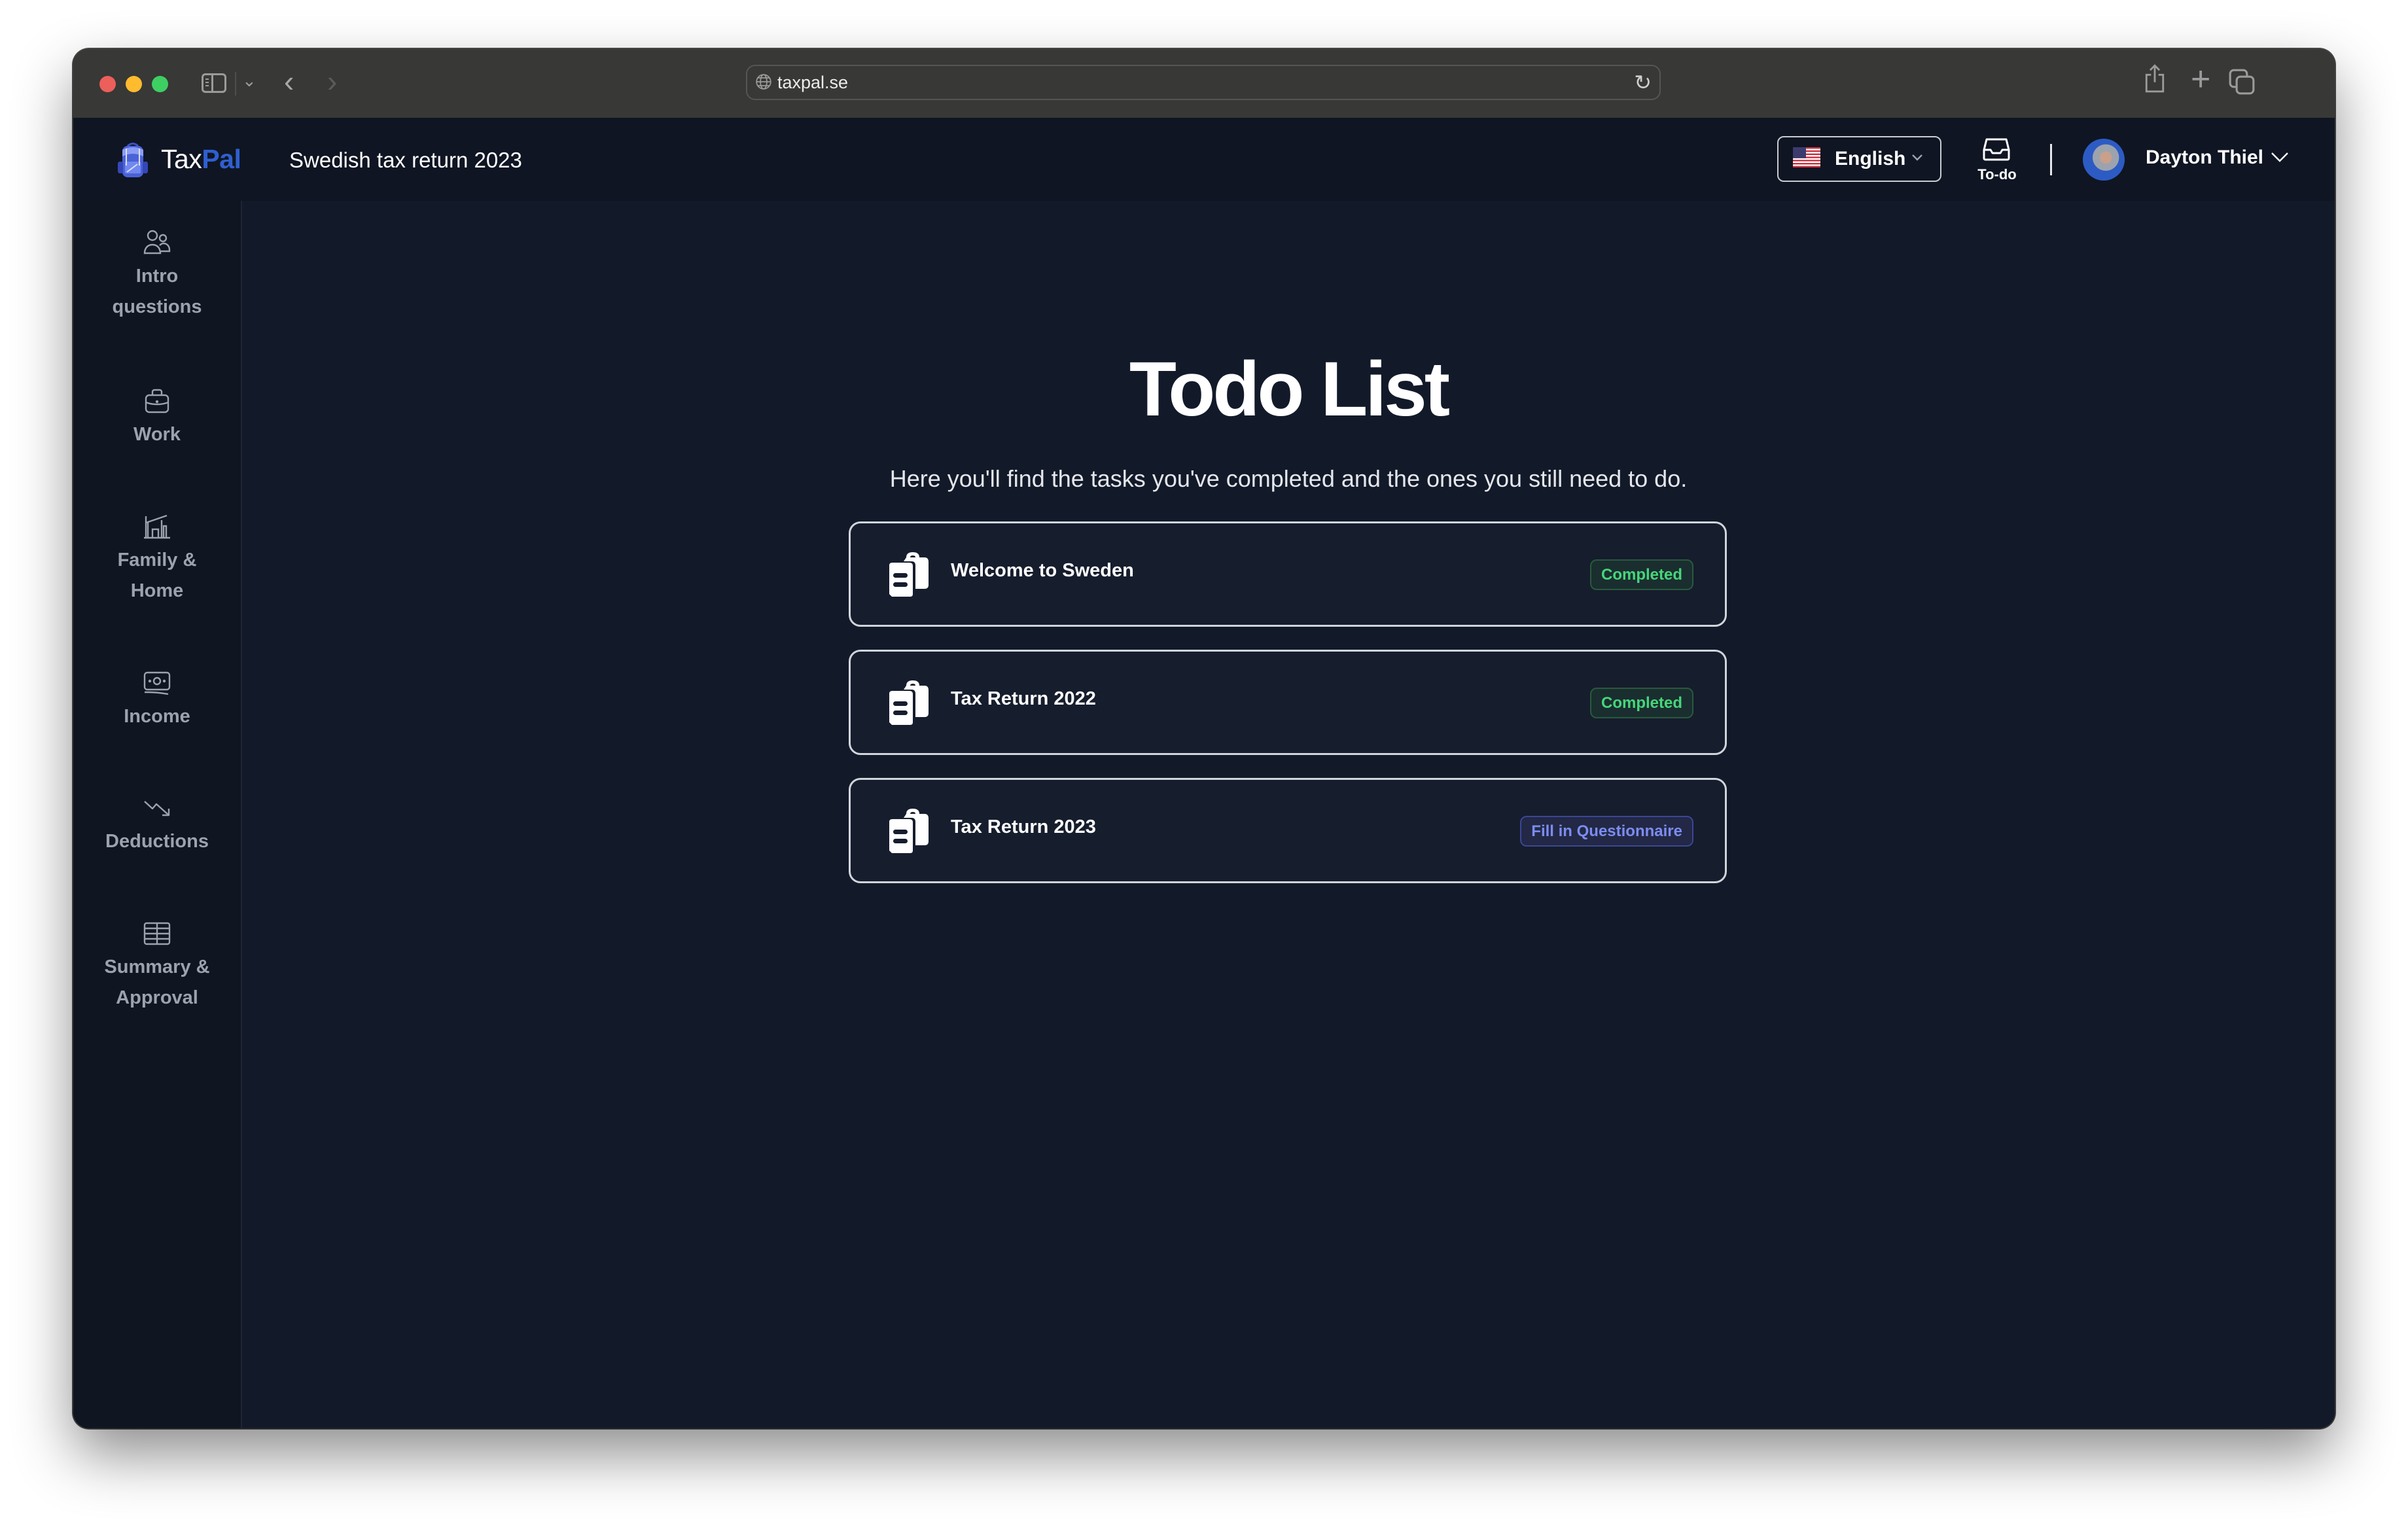  I want to click on sidebar-item-label: Summary &, so click(157, 967).